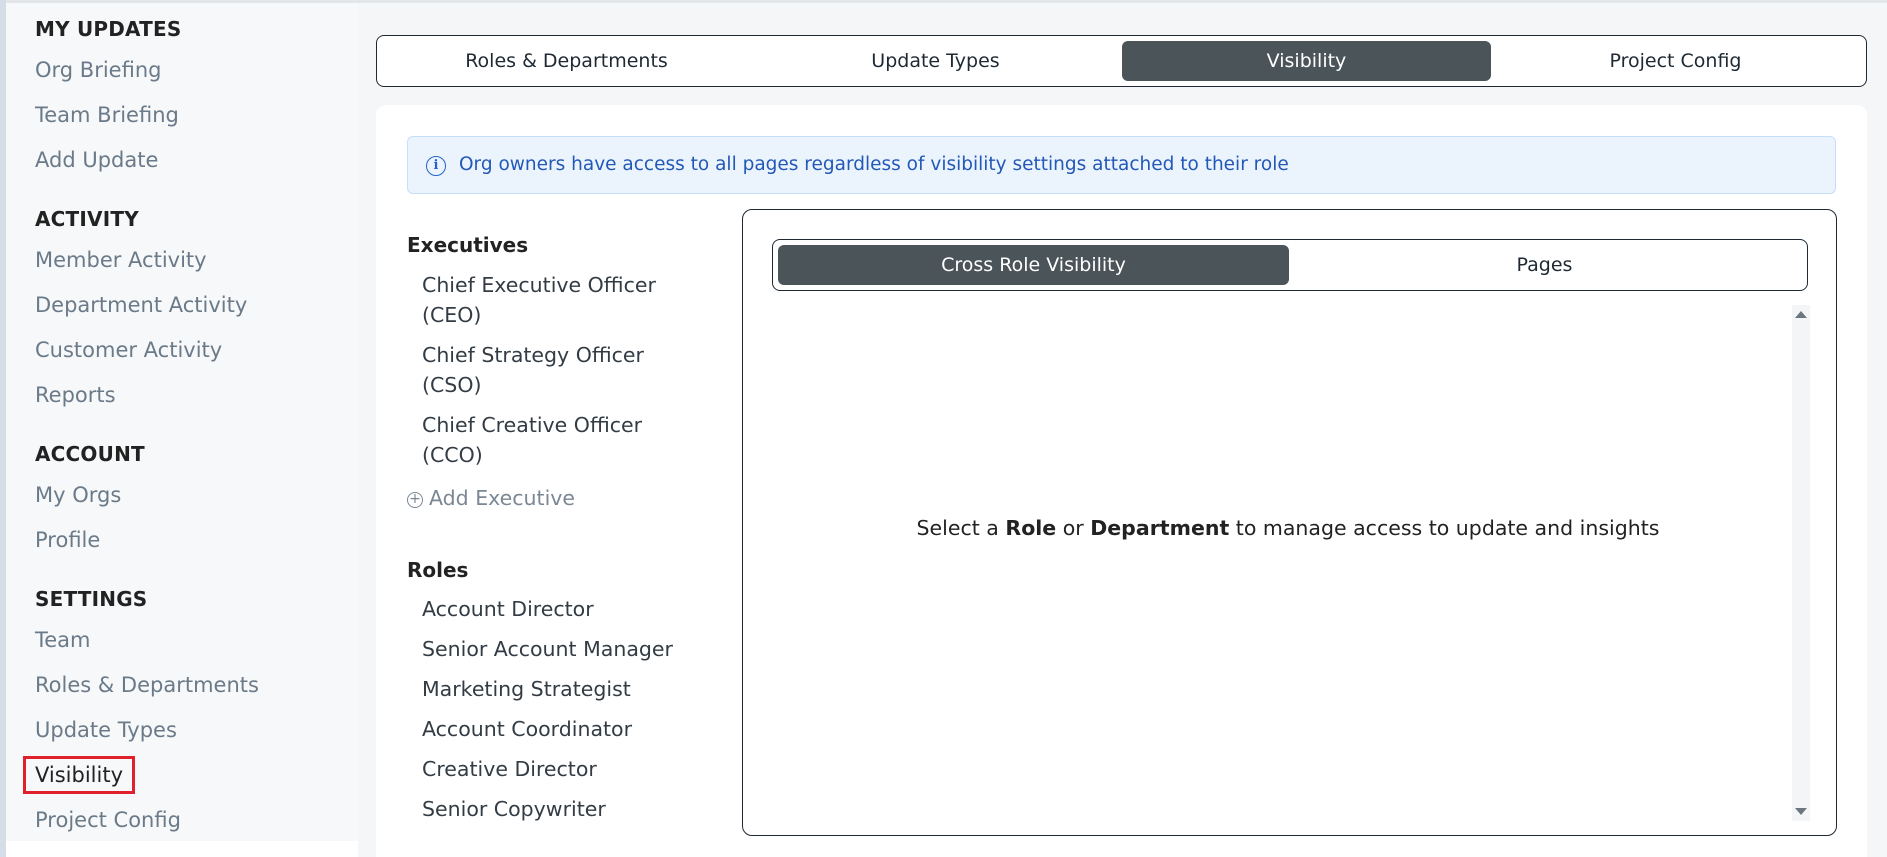 The image size is (1887, 857). What do you see at coordinates (502, 498) in the screenshot?
I see `add-executive-label: Add Executive` at bounding box center [502, 498].